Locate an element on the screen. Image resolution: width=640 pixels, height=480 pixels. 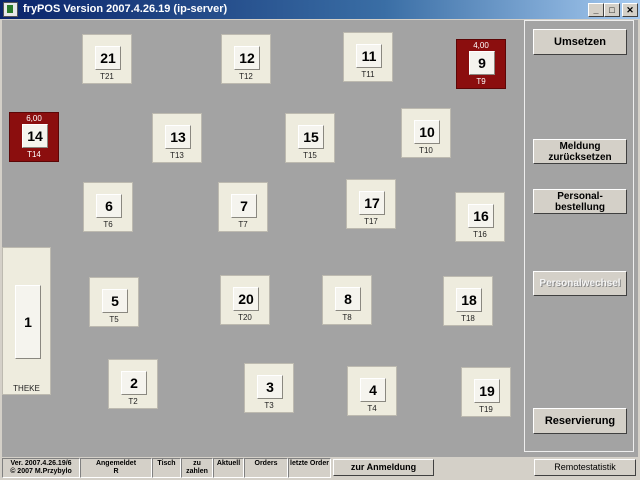
table-number: 17 is located at coordinates (372, 203).